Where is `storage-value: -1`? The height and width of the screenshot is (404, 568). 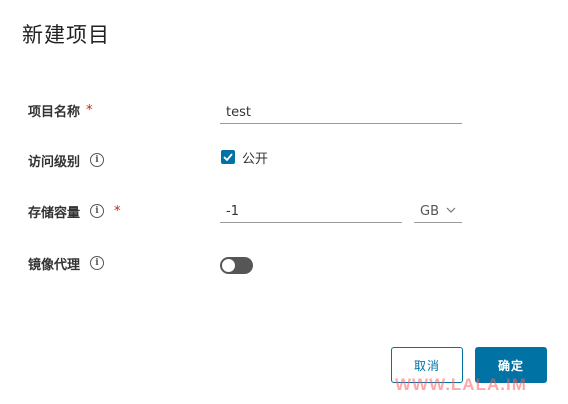
storage-value: -1 is located at coordinates (232, 211).